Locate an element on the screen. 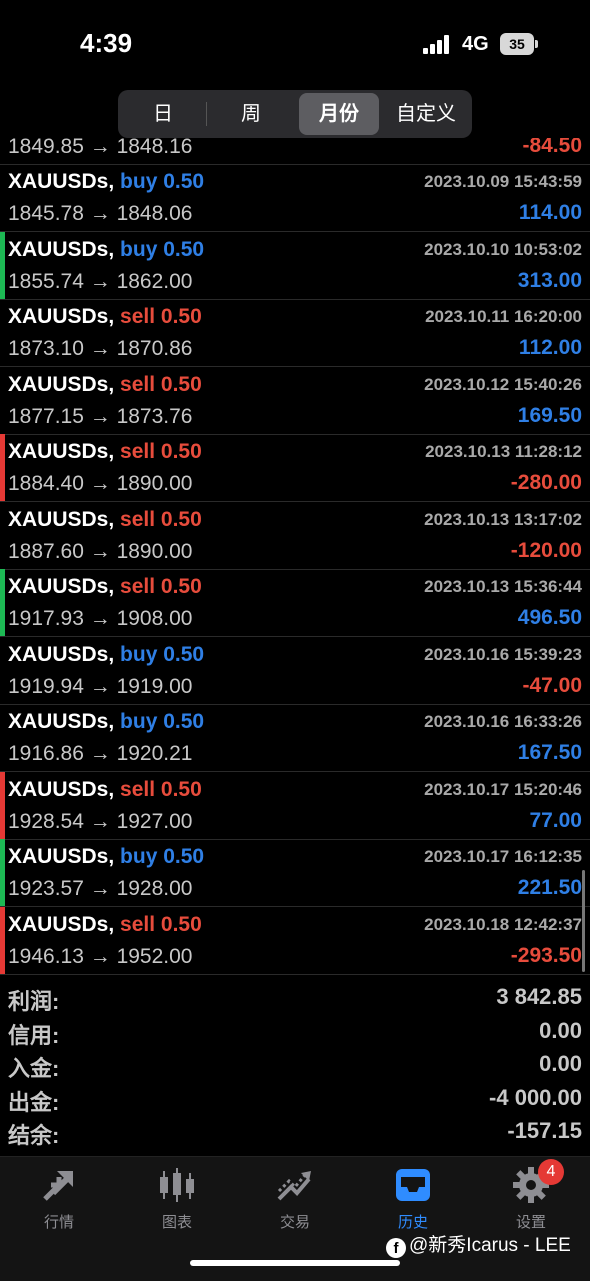  trade-datetime: 2023.10.18 12:42:37 is located at coordinates (503, 924).